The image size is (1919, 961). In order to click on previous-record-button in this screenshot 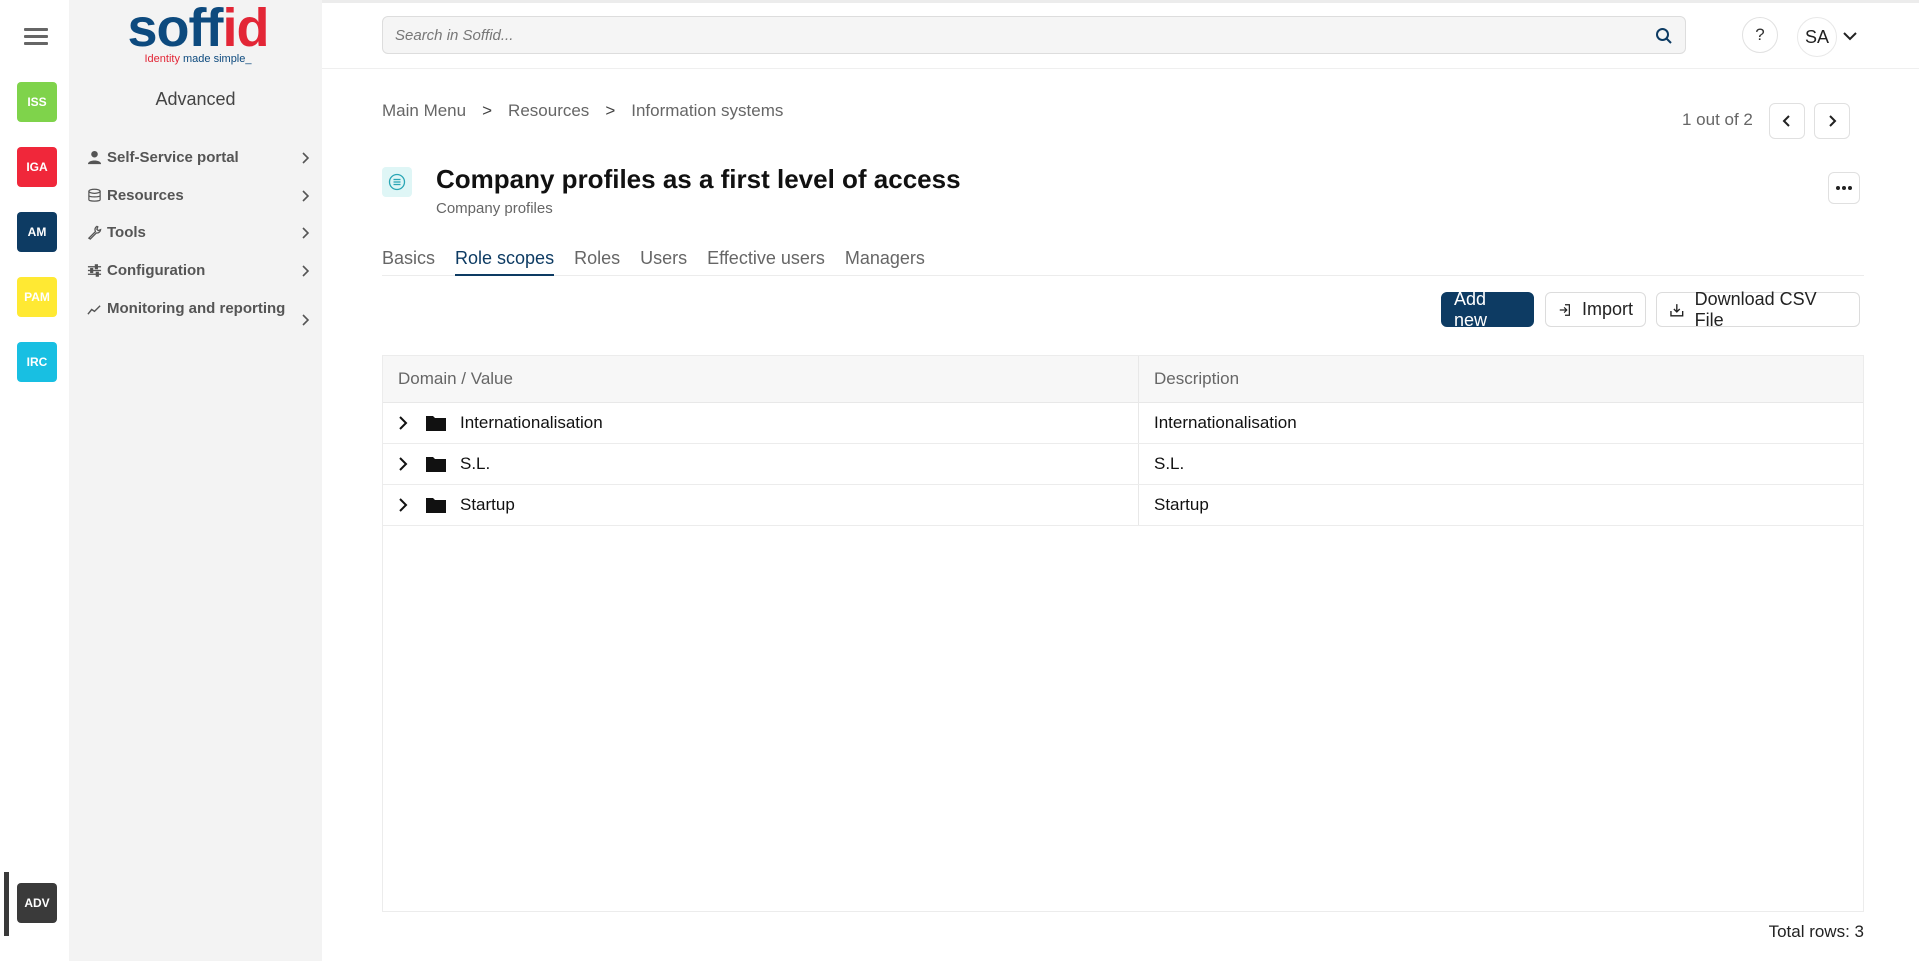, I will do `click(1787, 121)`.